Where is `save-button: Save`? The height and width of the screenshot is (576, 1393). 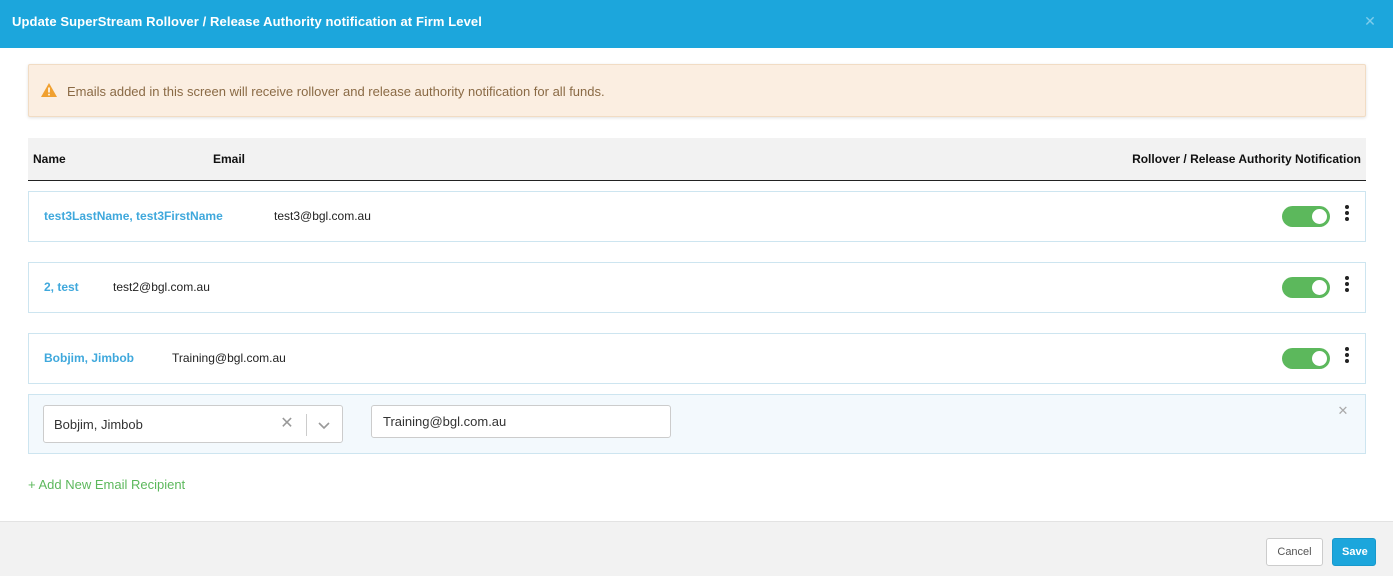 save-button: Save is located at coordinates (1354, 552).